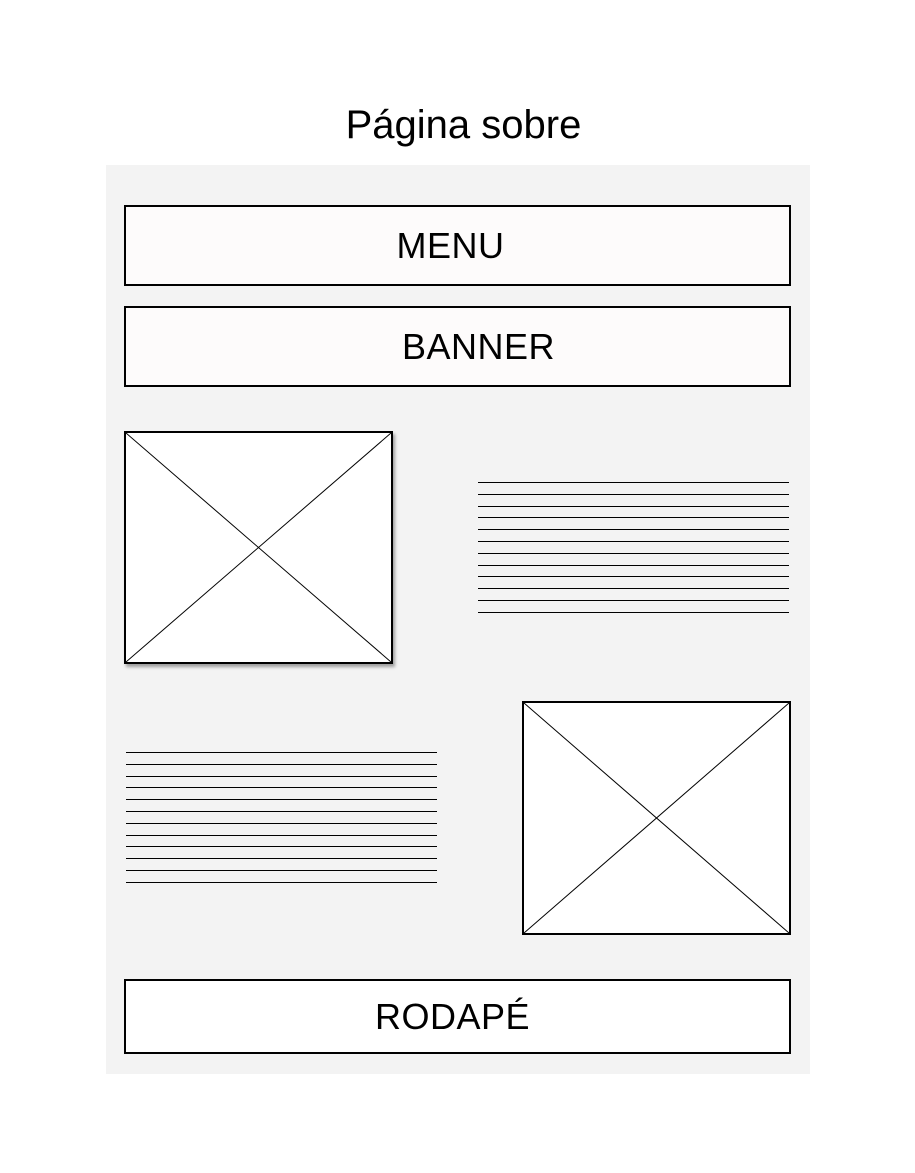 Image resolution: width=915 pixels, height=1173 pixels. What do you see at coordinates (452, 1016) in the screenshot?
I see `footer-label: RODAPÉ` at bounding box center [452, 1016].